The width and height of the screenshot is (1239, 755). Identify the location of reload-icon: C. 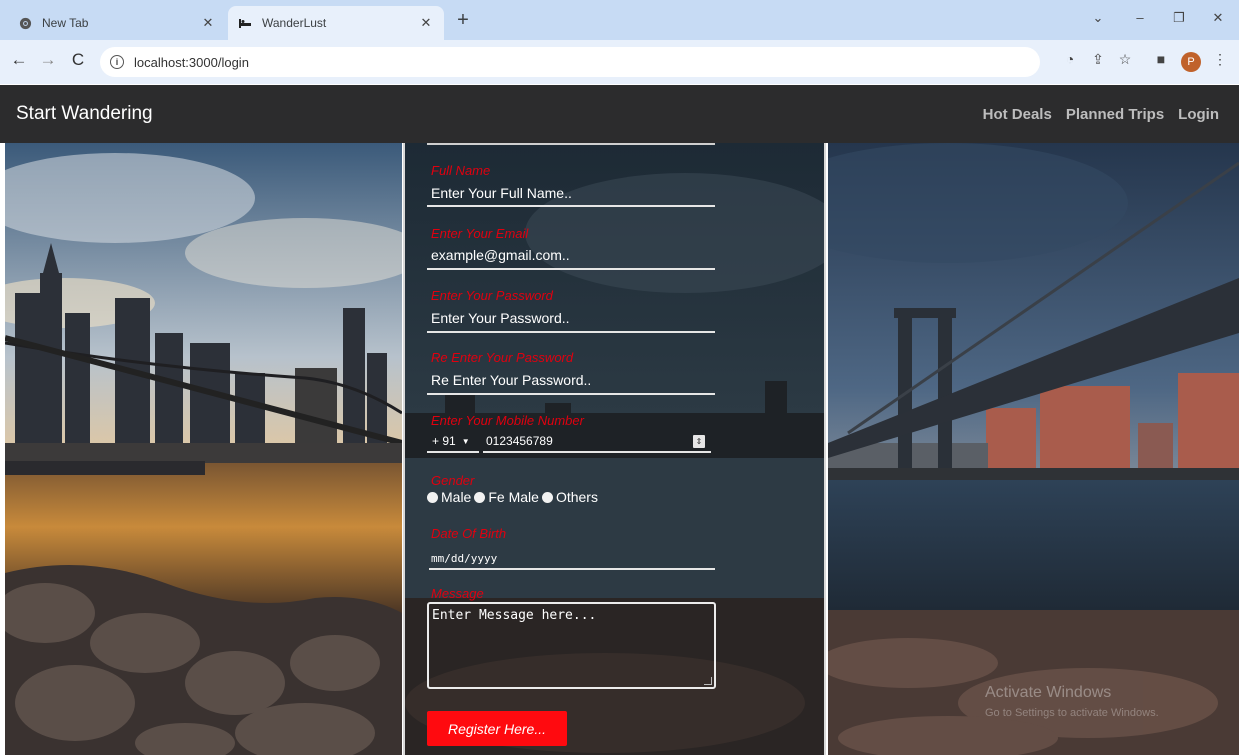
(78, 60).